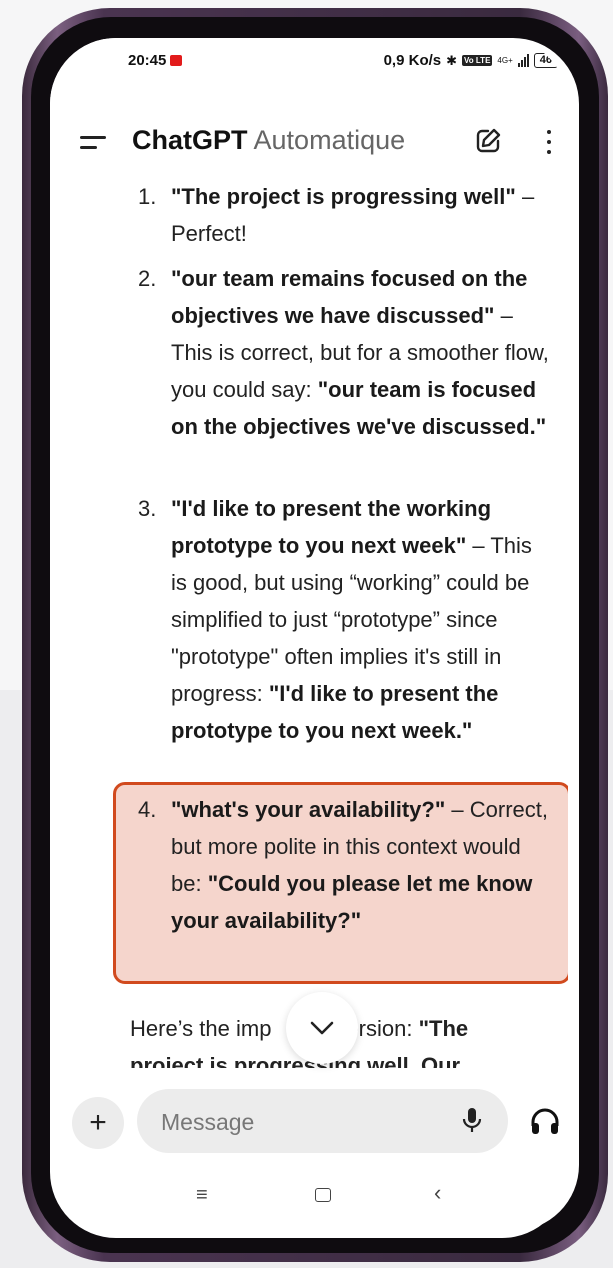 Image resolution: width=613 pixels, height=1268 pixels. Describe the element at coordinates (202, 1195) in the screenshot. I see `recents-icon: ≡` at that location.